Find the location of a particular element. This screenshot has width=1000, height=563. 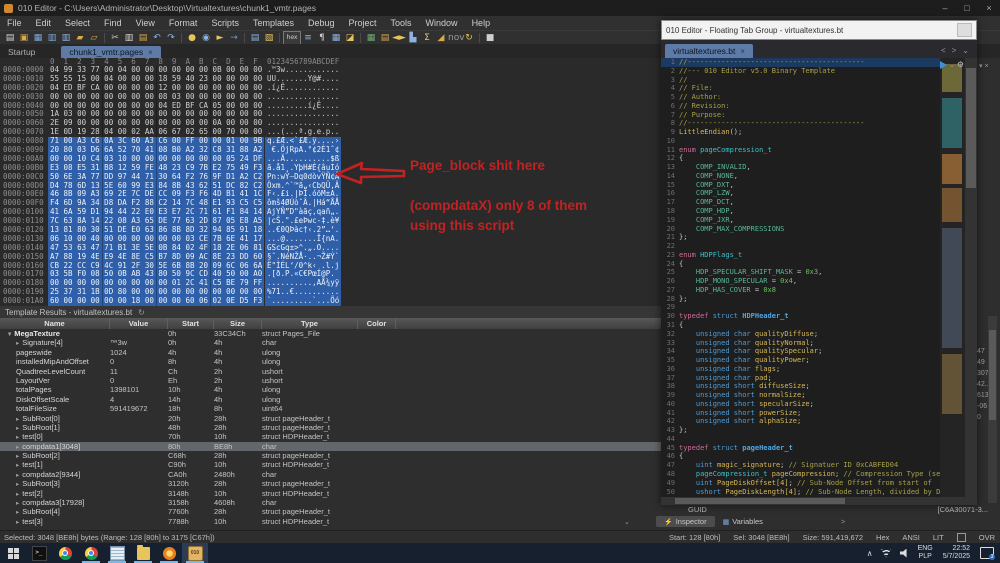

code-line: 16 COMP_LZW, is located at coordinates (819, 193).